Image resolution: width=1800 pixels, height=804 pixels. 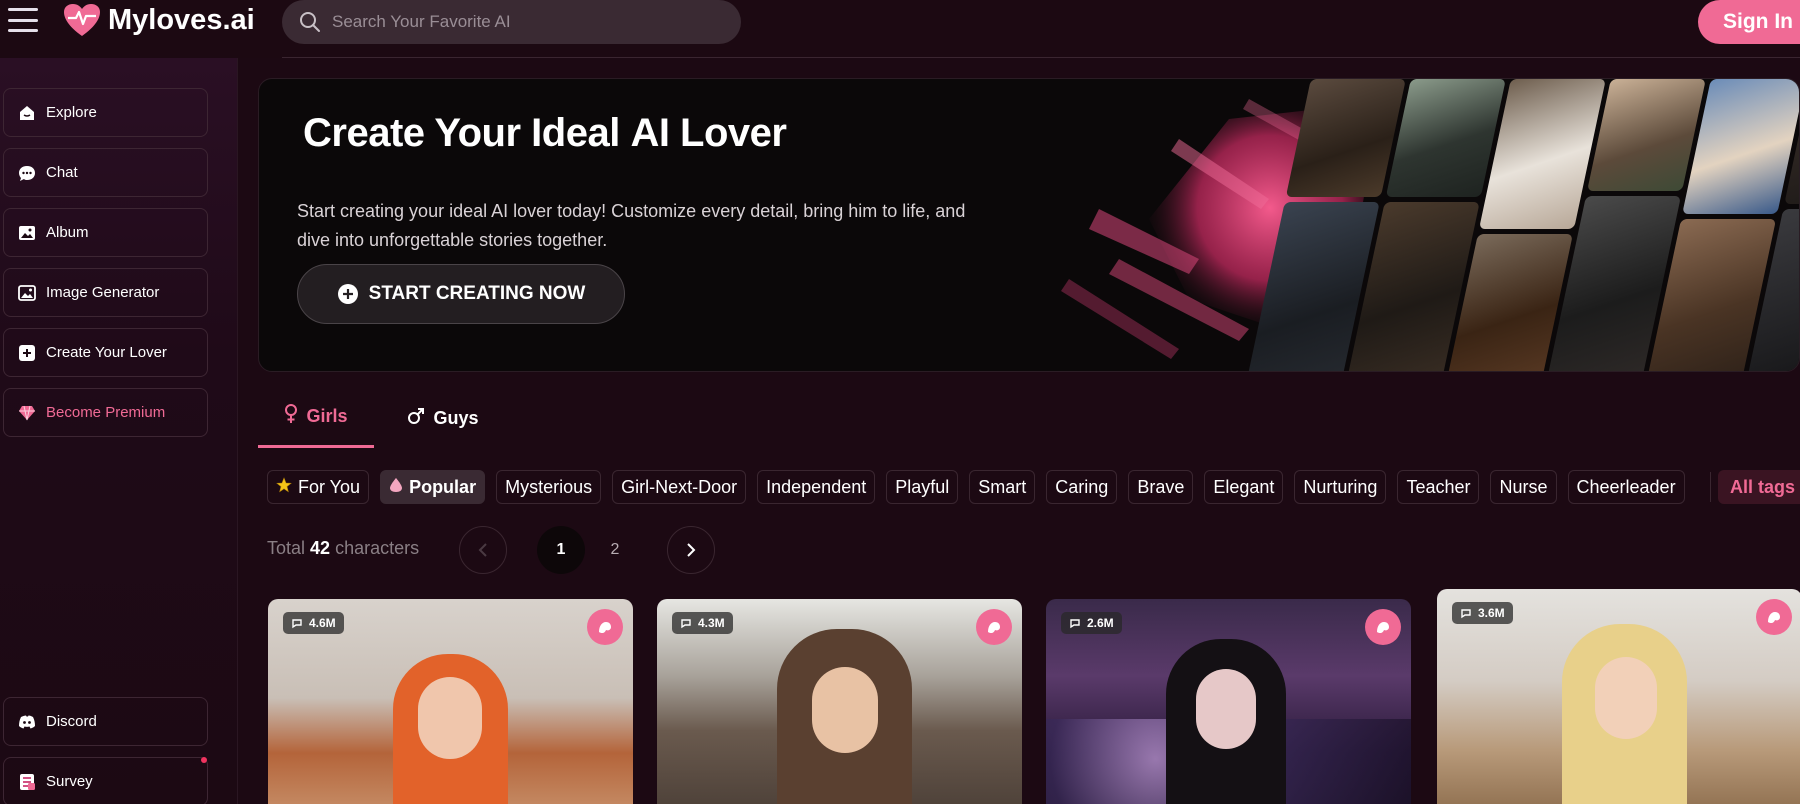 What do you see at coordinates (900, 29) in the screenshot?
I see `top-bar: Myloves.ai Sign In` at bounding box center [900, 29].